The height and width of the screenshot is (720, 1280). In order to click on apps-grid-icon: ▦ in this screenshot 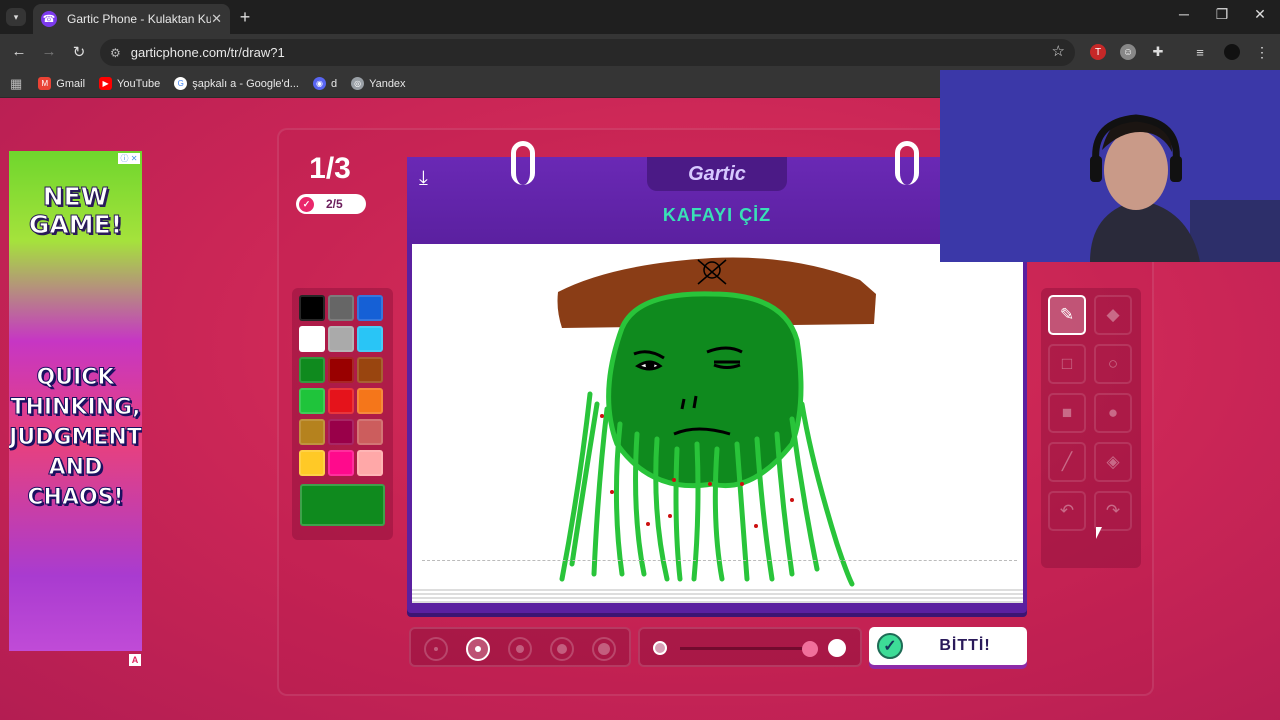, I will do `click(16, 84)`.